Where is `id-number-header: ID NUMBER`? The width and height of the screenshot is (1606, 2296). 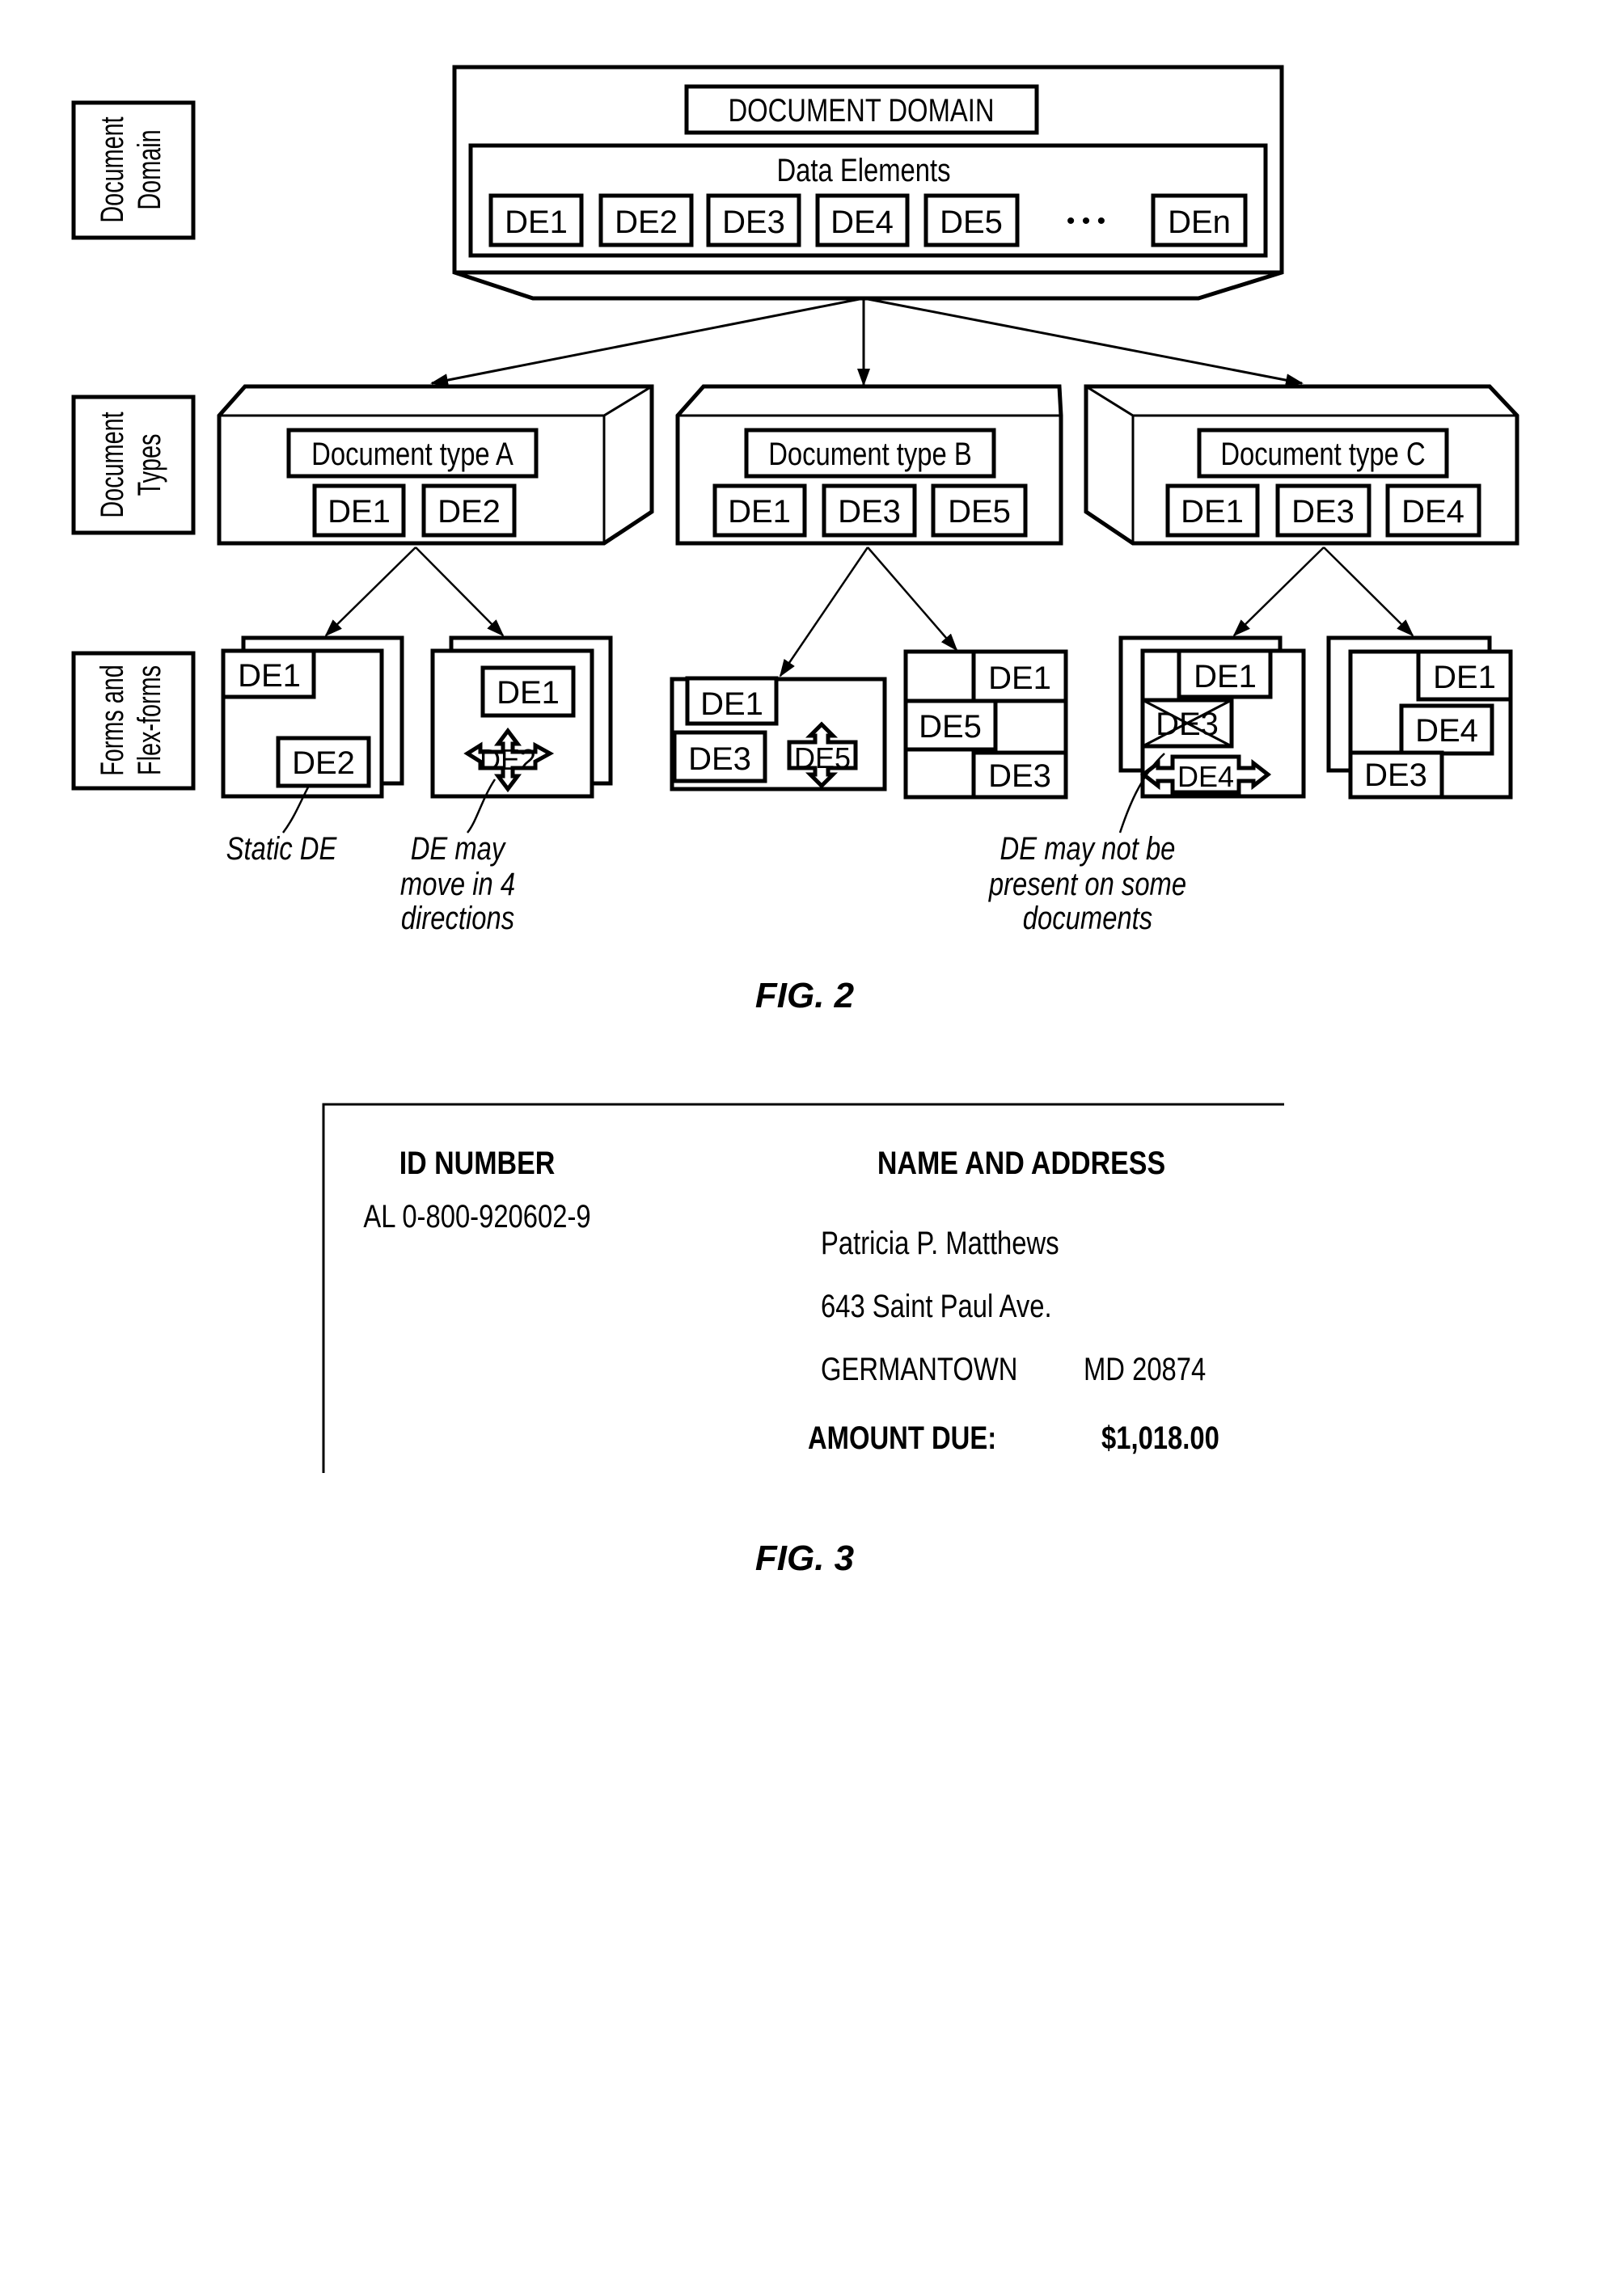
id-number-header: ID NUMBER is located at coordinates (478, 1162).